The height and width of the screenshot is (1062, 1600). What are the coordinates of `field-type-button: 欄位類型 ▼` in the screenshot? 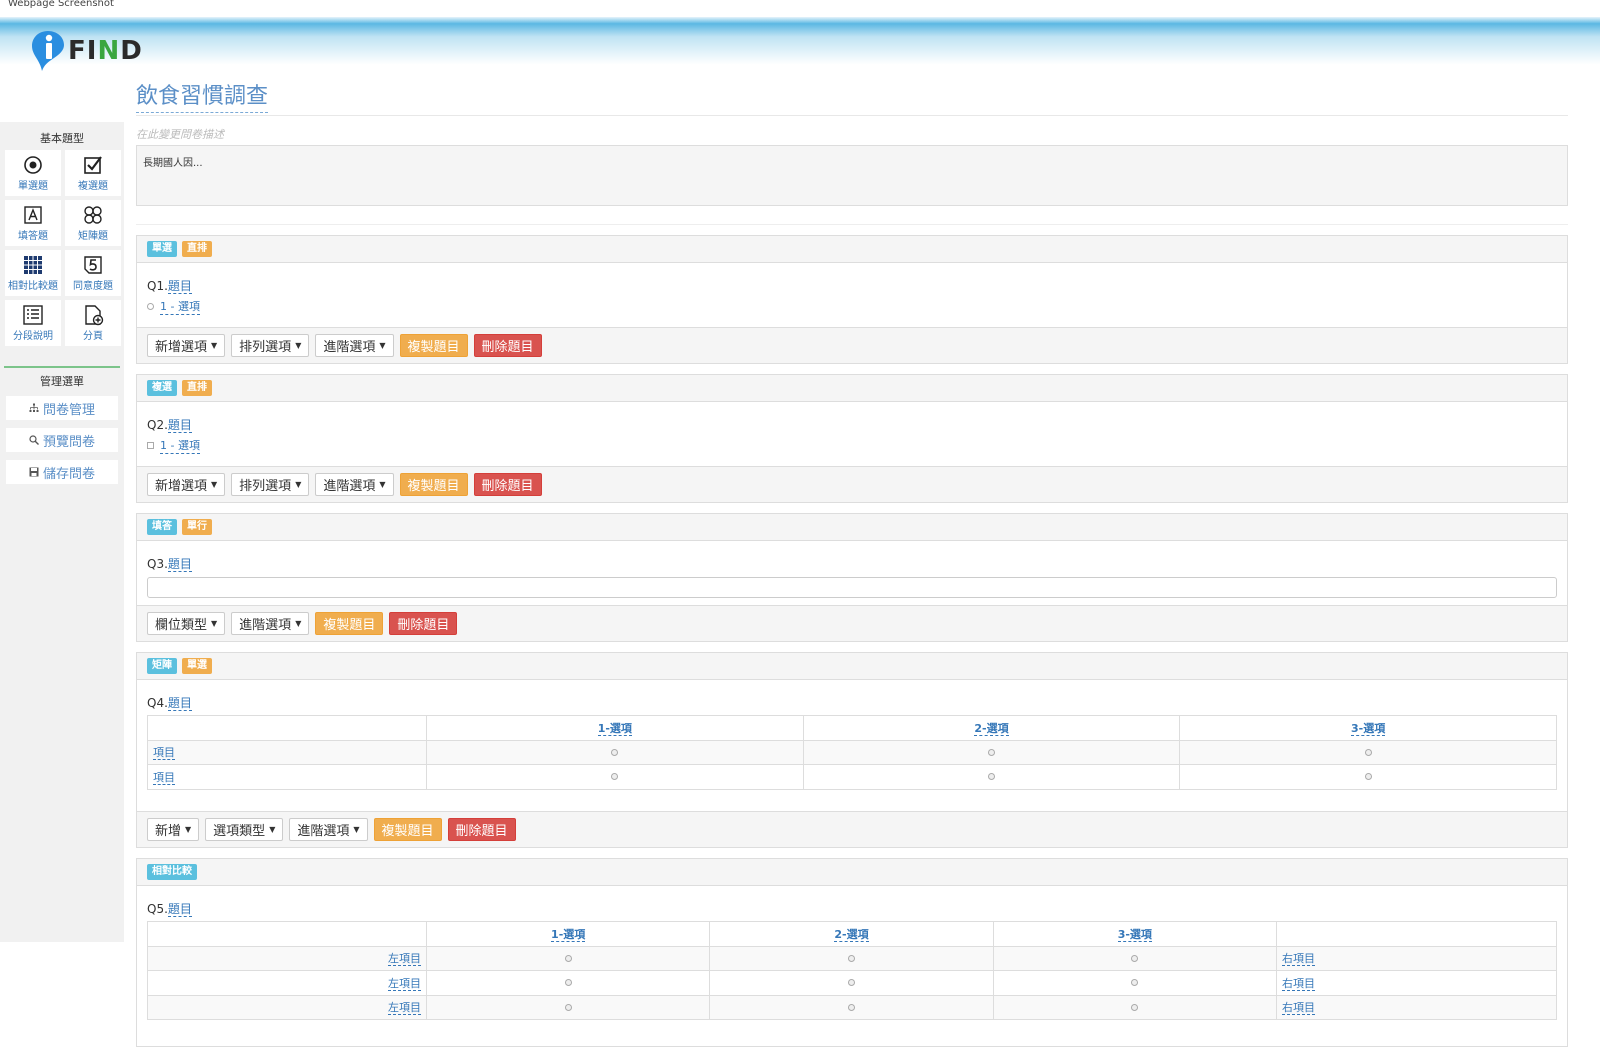 It's located at (186, 623).